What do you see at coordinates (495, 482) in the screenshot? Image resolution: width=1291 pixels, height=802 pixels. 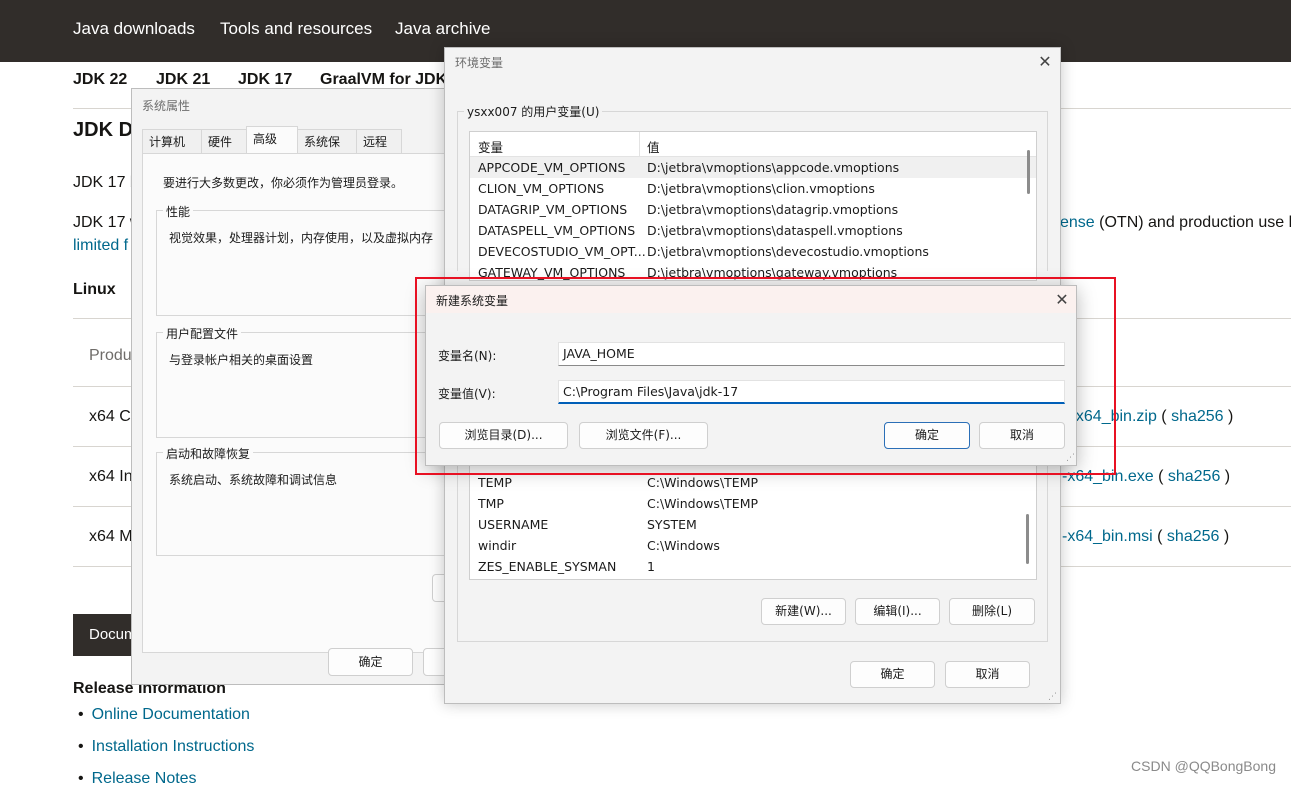 I see `variable-name: TEMP` at bounding box center [495, 482].